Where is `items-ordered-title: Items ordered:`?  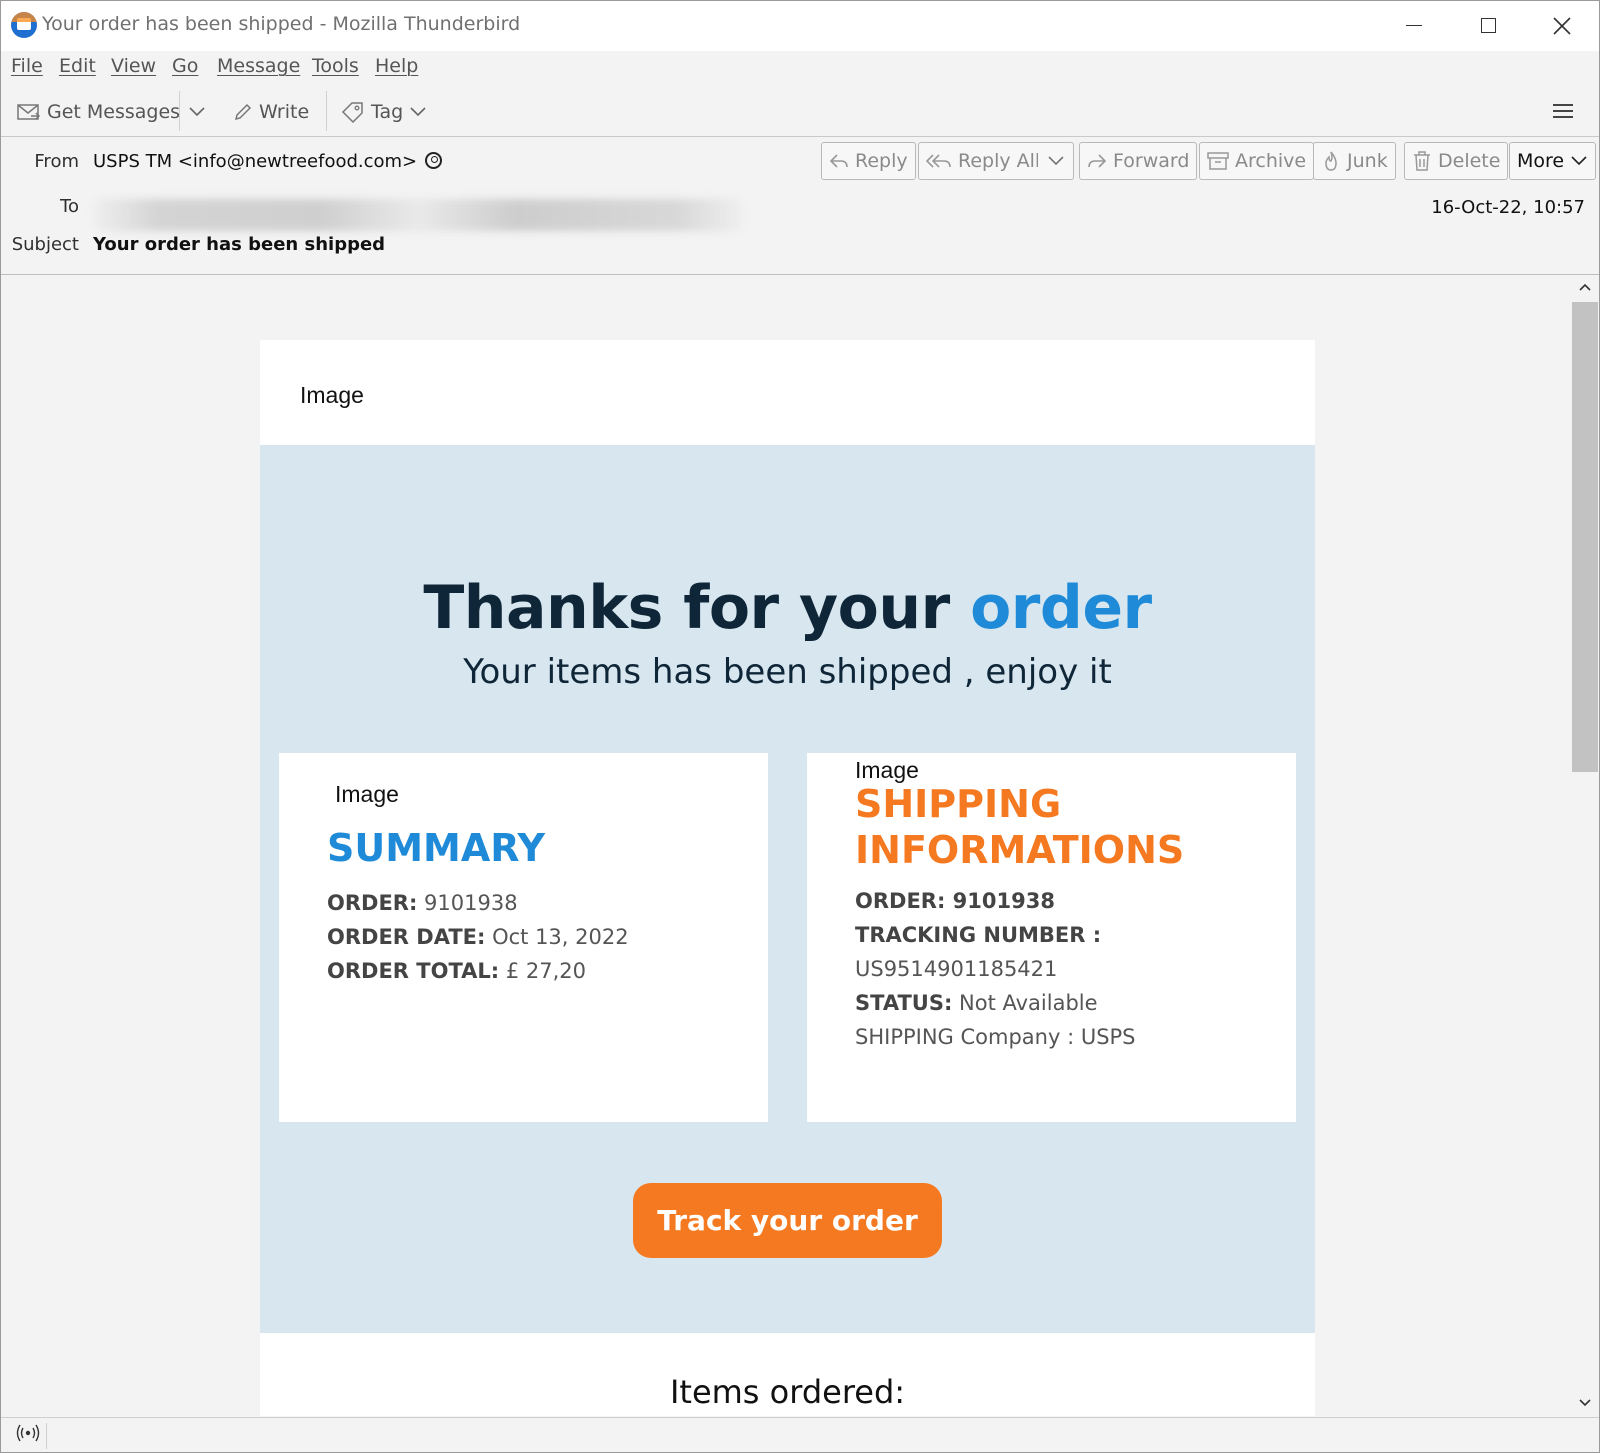
items-ordered-title: Items ordered: is located at coordinates (787, 1392).